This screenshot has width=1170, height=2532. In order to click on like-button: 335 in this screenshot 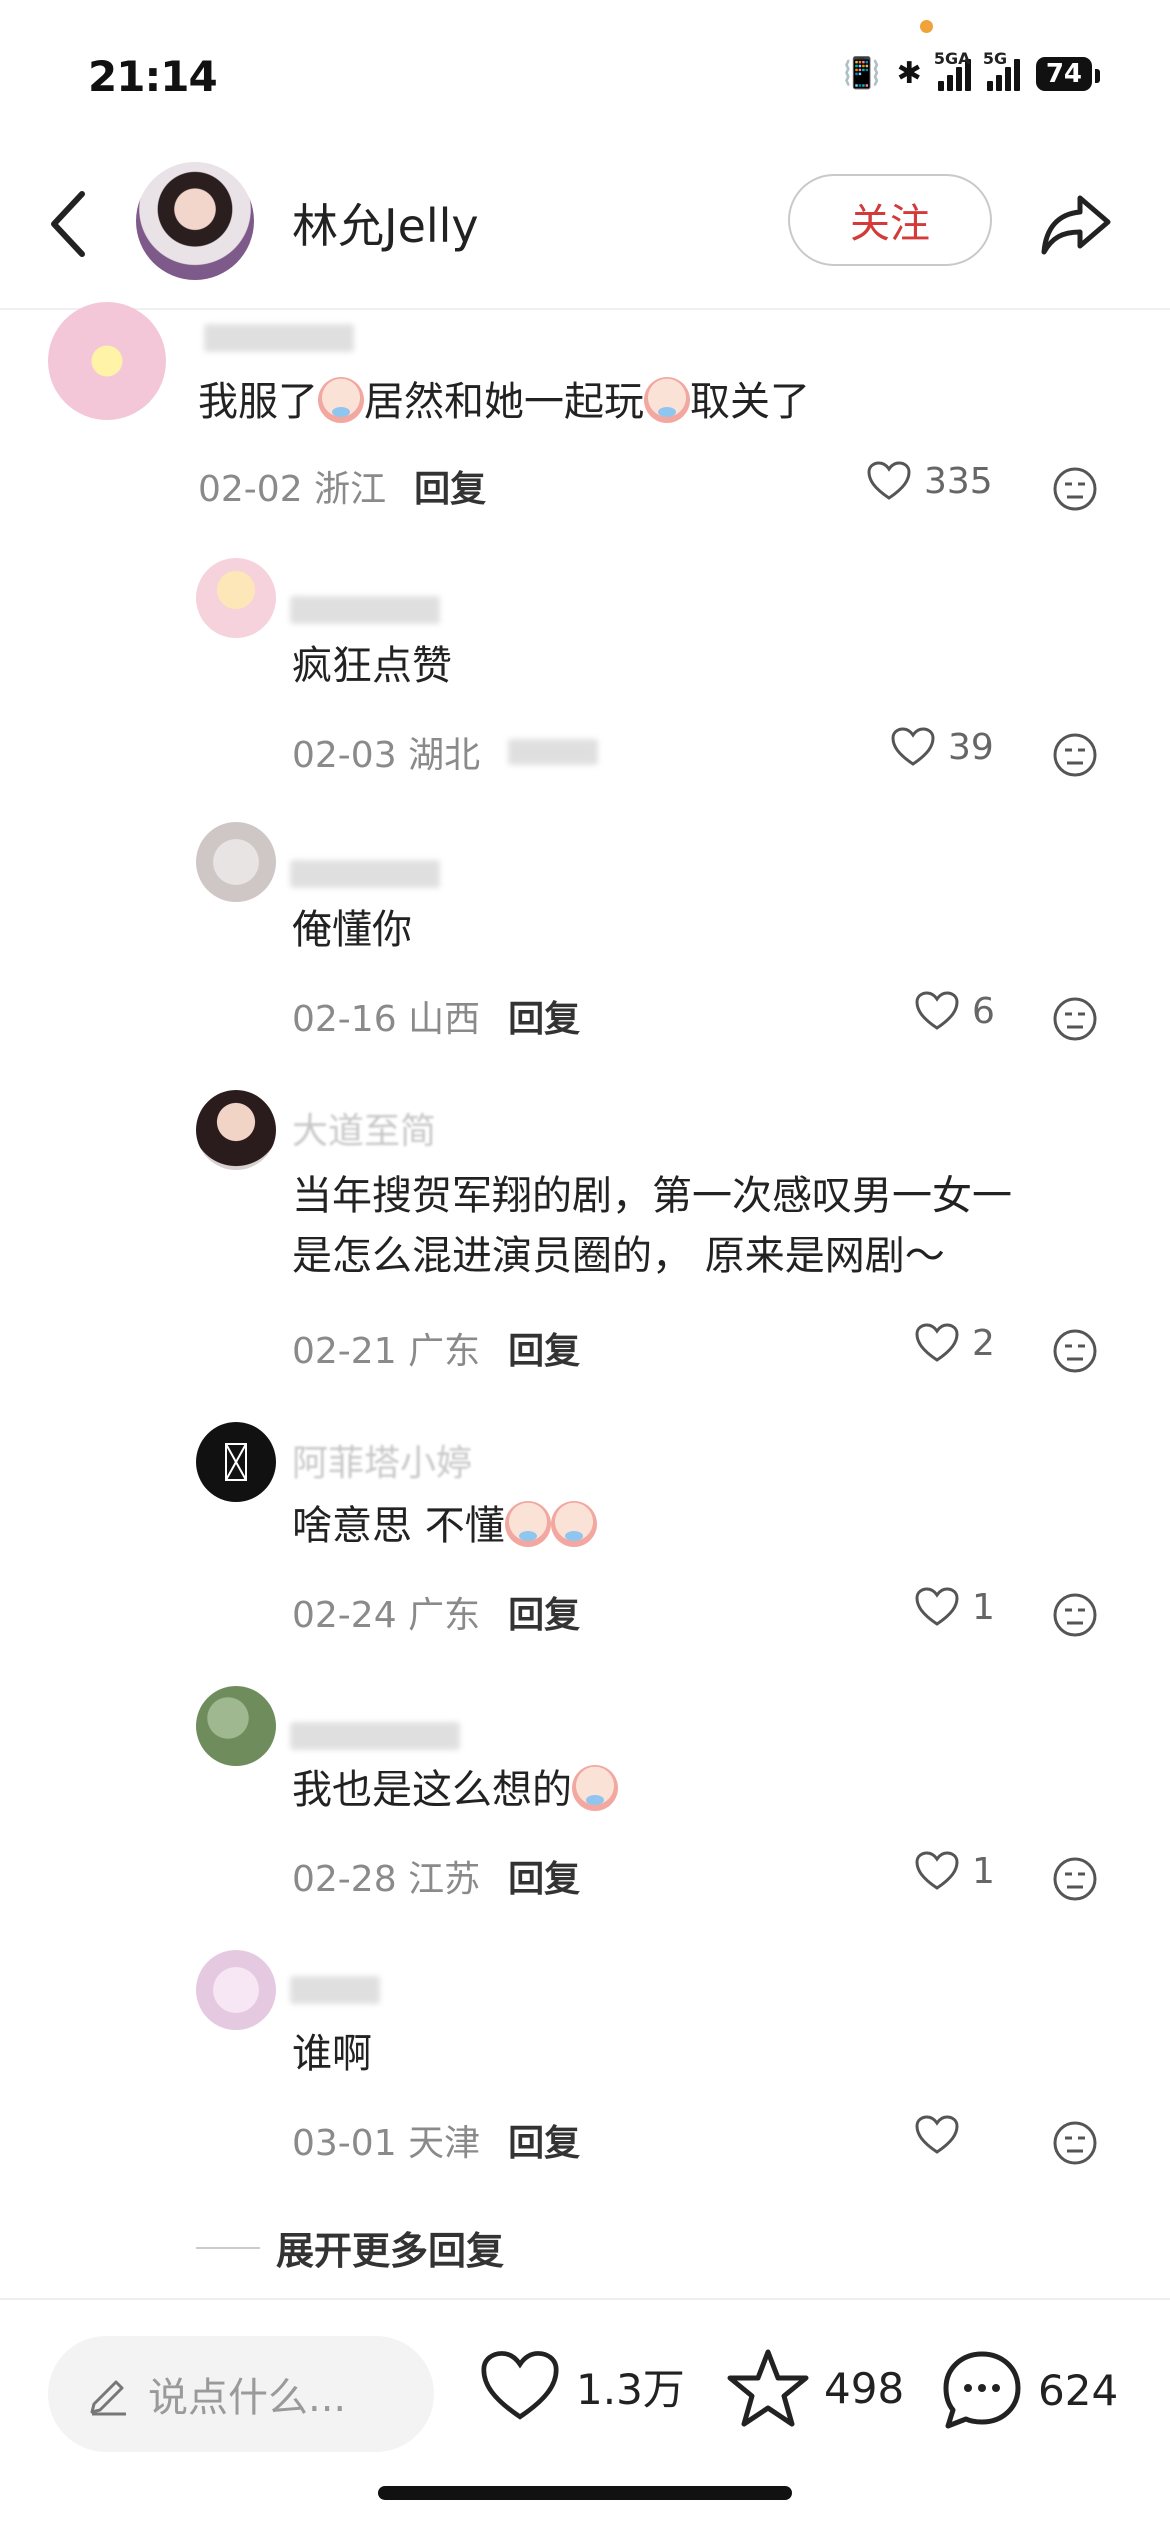, I will do `click(929, 481)`.